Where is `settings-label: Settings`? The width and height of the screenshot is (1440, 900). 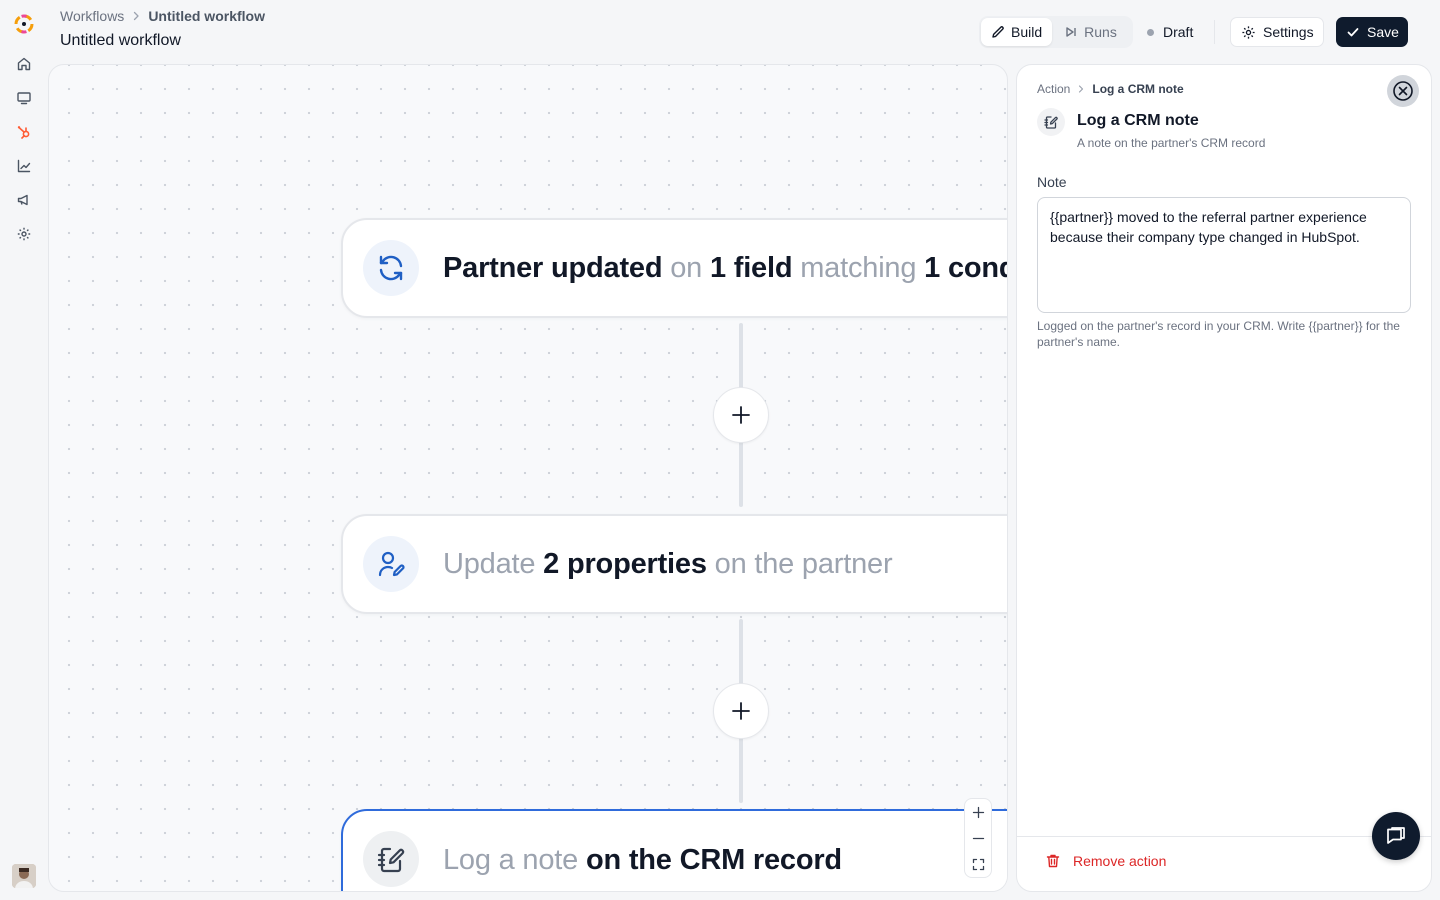 settings-label: Settings is located at coordinates (1288, 32).